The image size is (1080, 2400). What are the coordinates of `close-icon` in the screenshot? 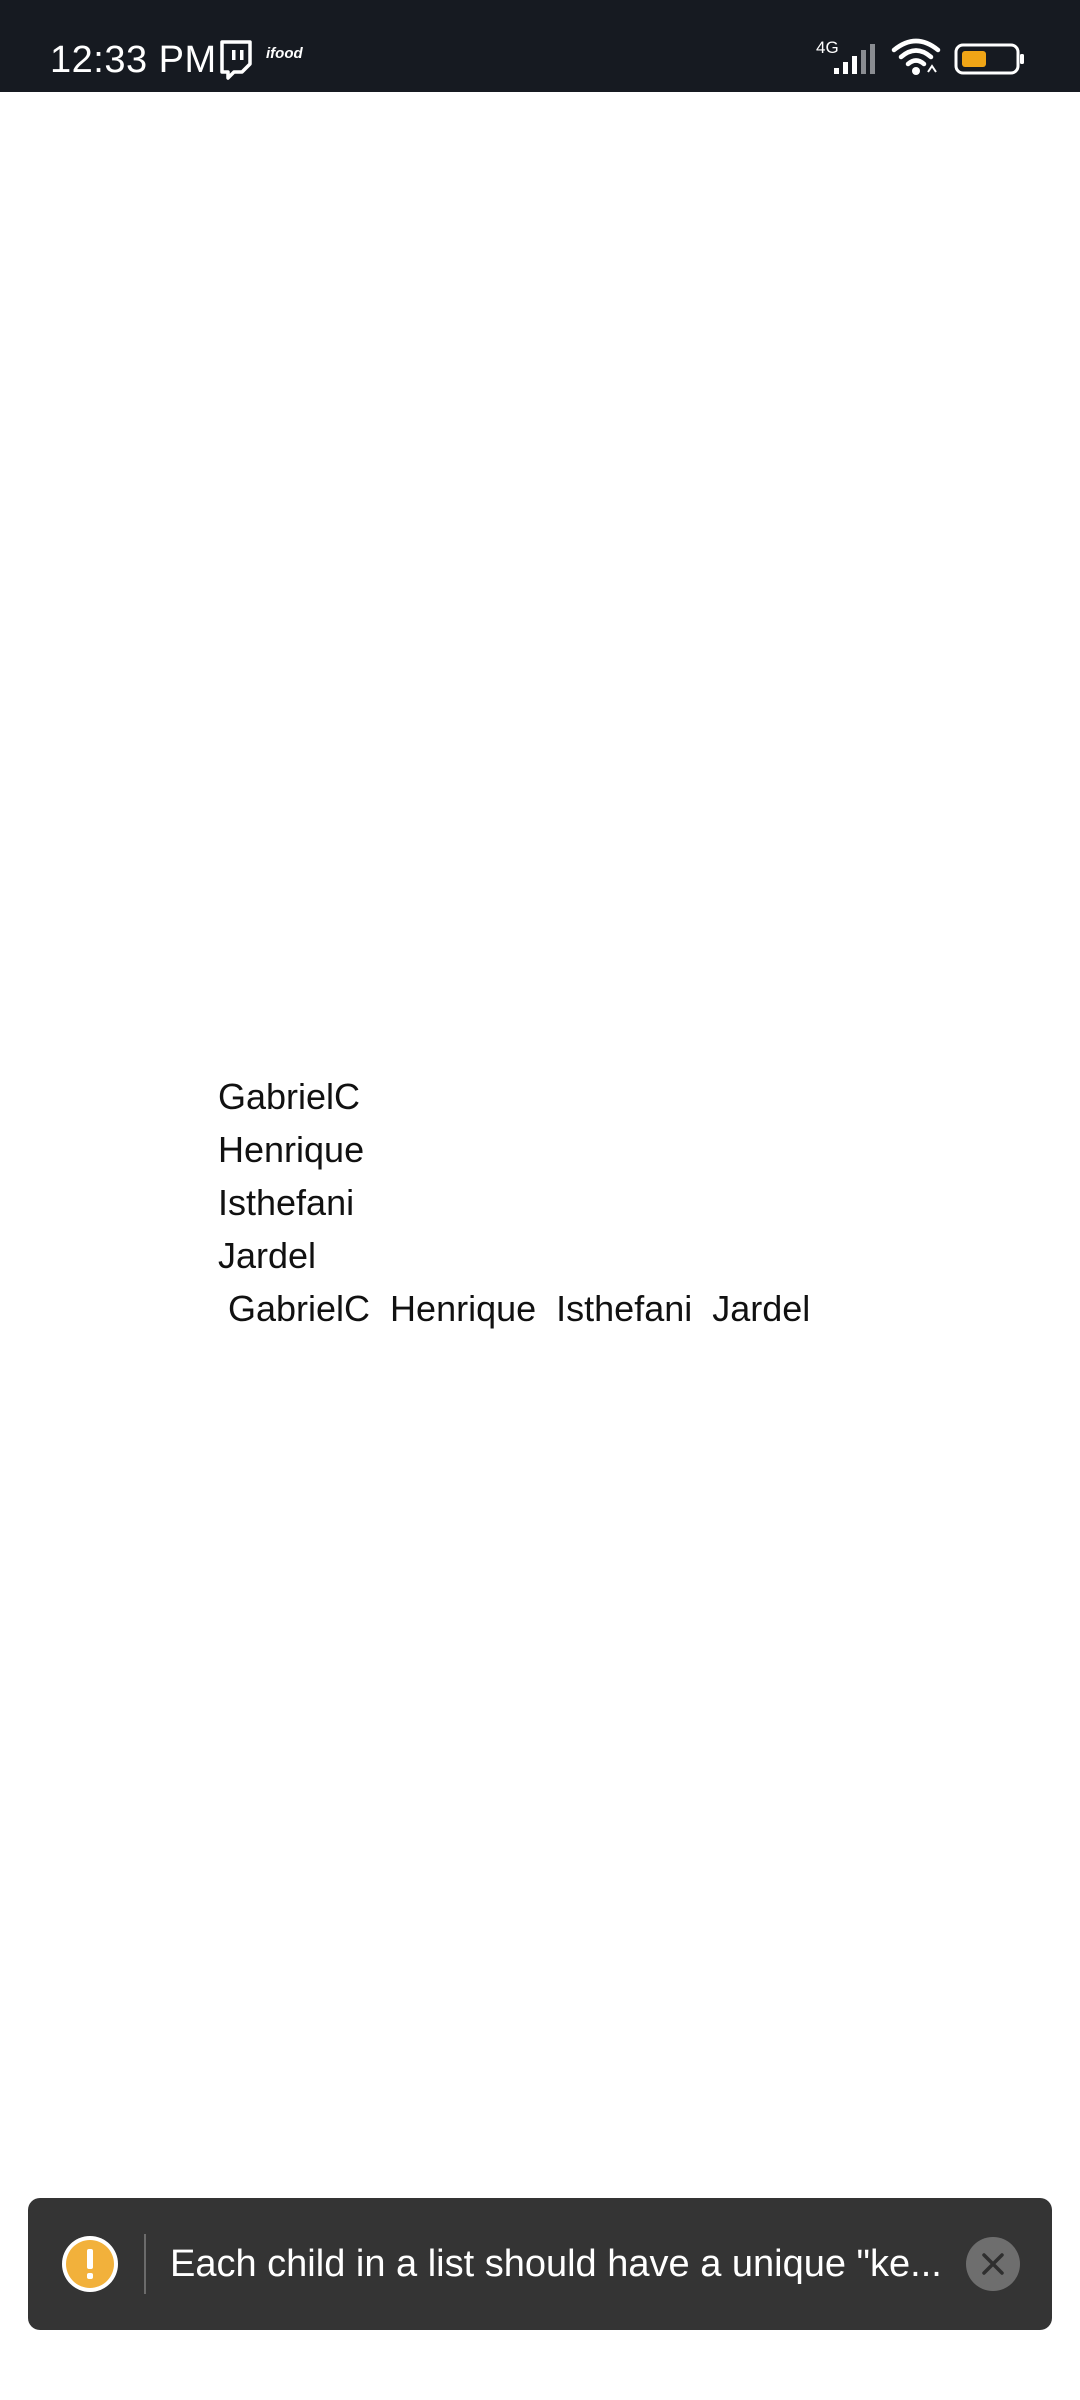 It's located at (993, 2264).